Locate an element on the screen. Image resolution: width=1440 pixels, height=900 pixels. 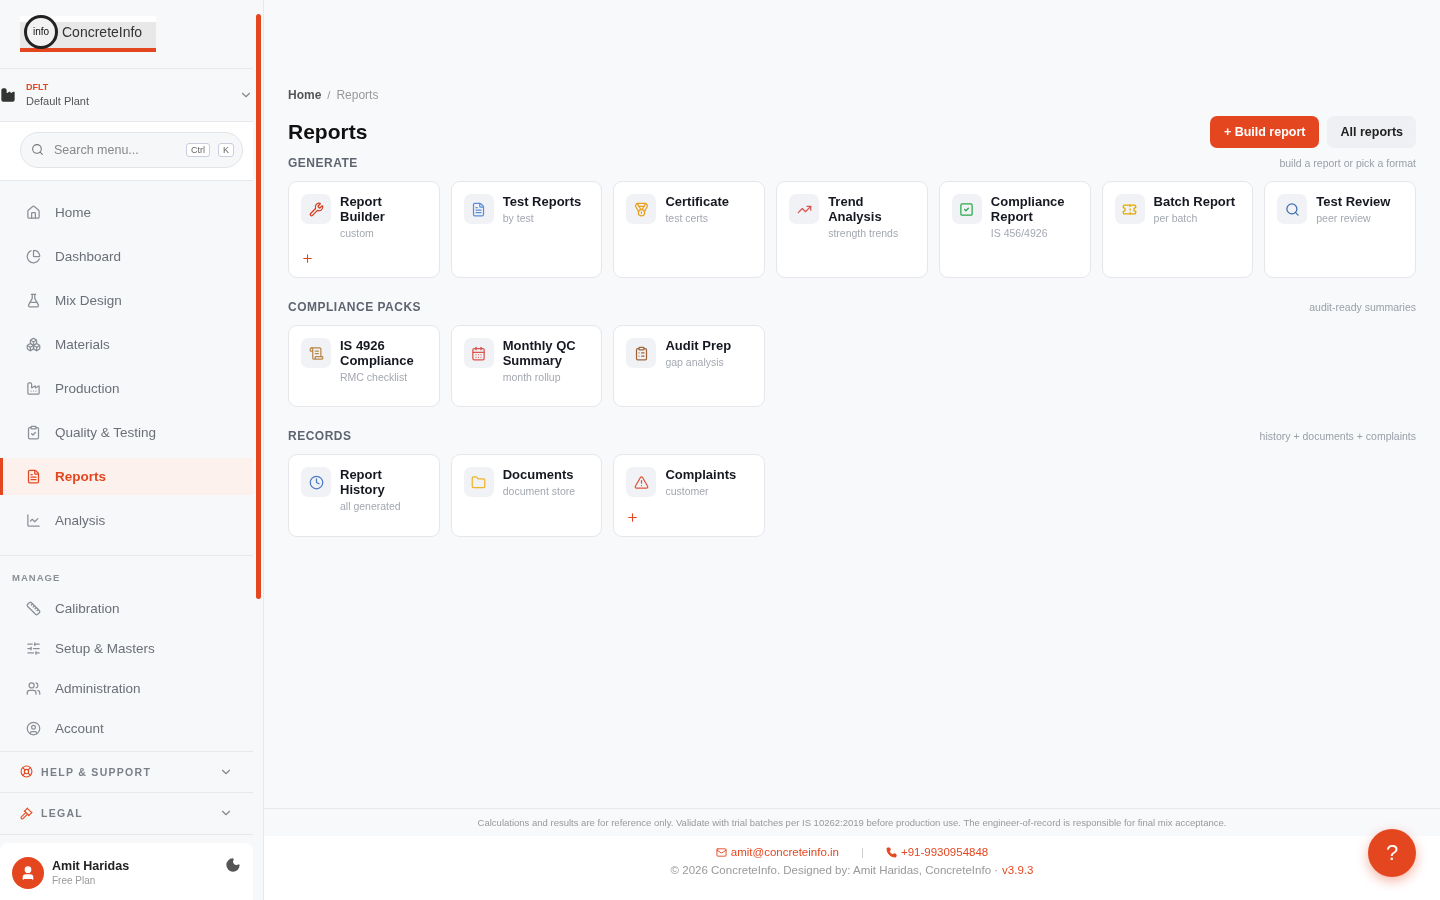
card-subtitle: document store is located at coordinates (539, 491).